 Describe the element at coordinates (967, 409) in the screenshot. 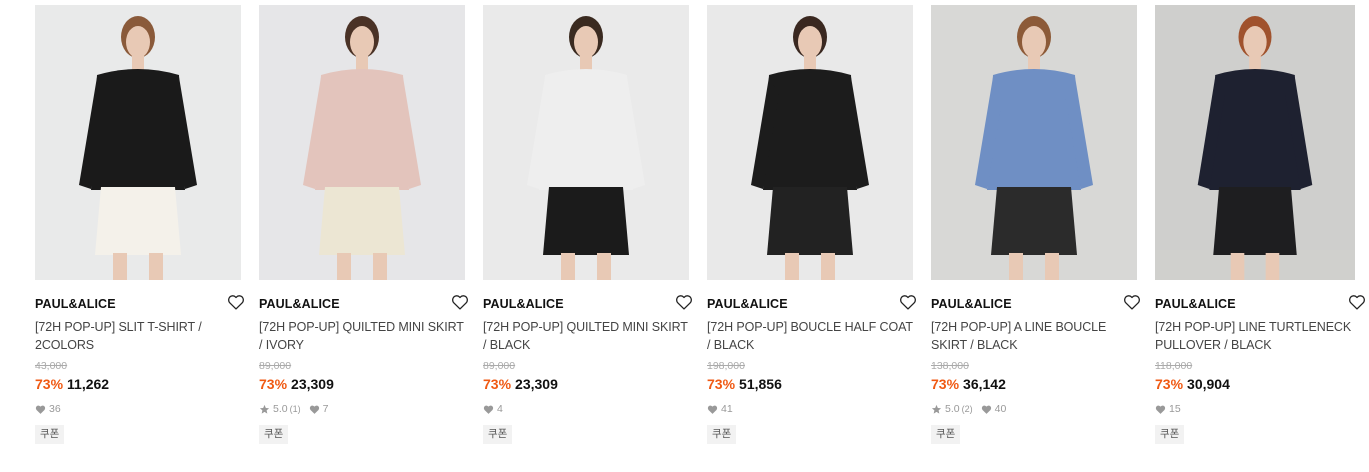

I see `review-count: (2)` at that location.